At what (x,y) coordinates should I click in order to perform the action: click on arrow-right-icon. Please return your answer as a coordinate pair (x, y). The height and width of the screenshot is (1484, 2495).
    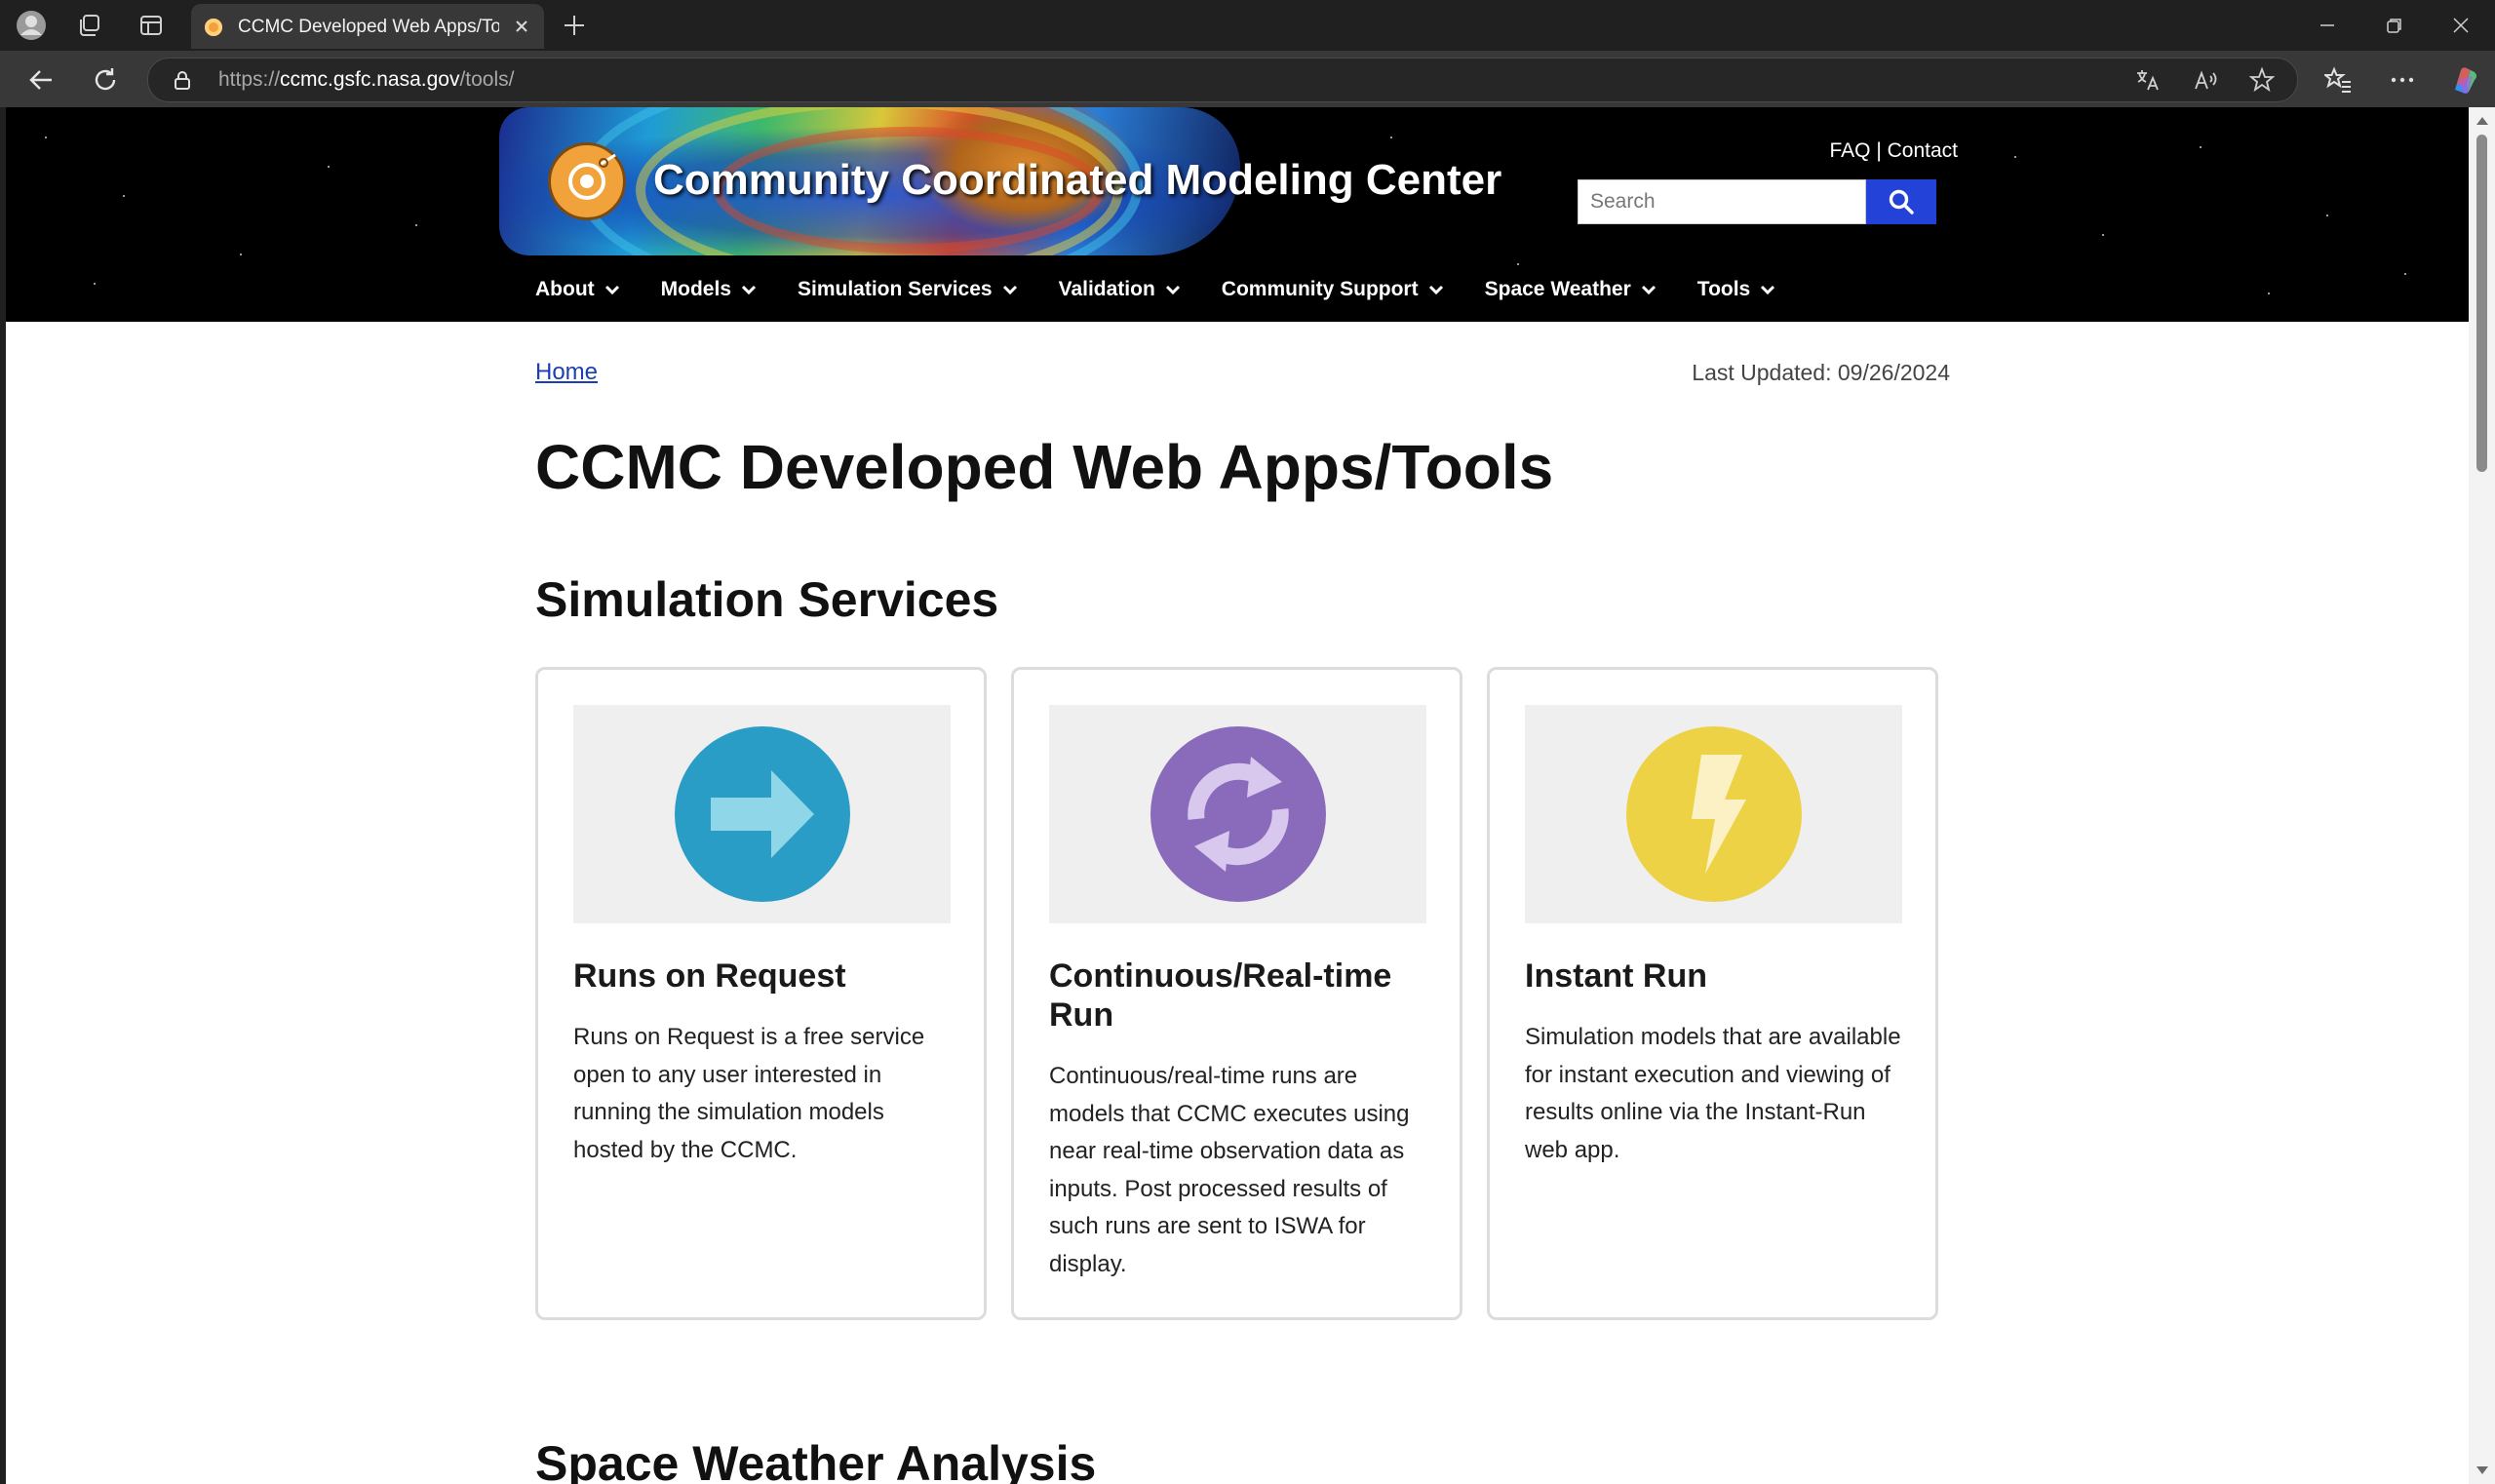
    Looking at the image, I should click on (762, 814).